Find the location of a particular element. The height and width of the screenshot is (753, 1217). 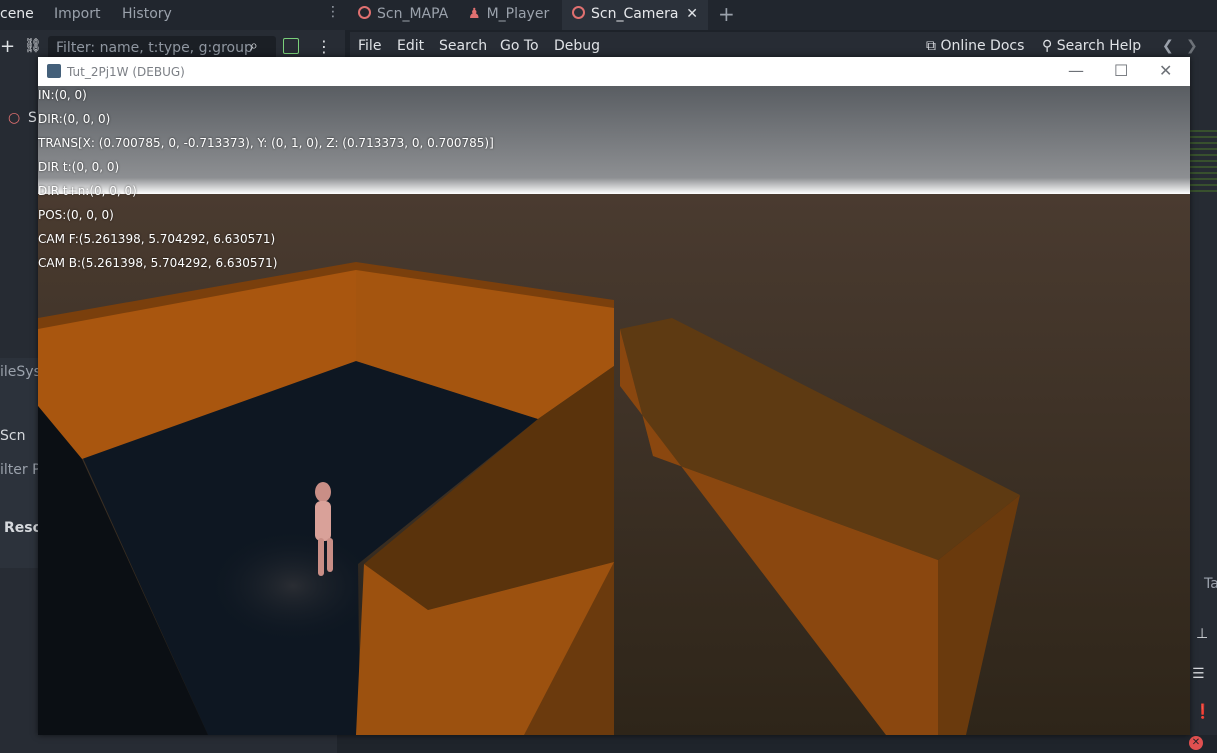

pin-icon: ⊥ is located at coordinates (1202, 634).